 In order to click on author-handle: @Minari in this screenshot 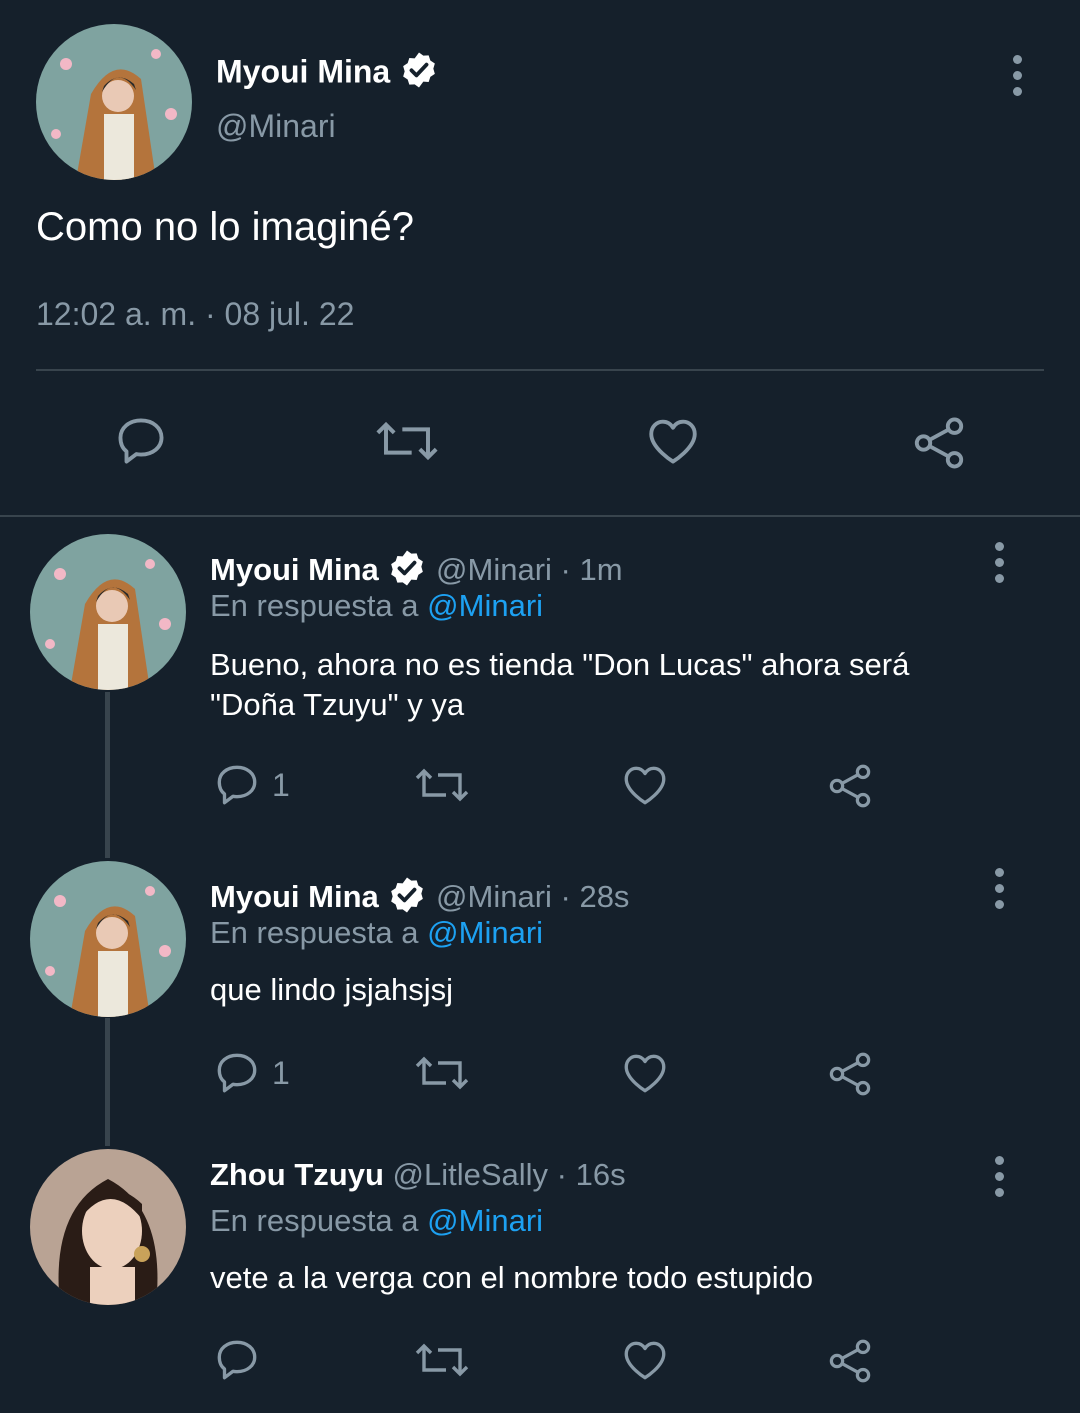, I will do `click(276, 126)`.